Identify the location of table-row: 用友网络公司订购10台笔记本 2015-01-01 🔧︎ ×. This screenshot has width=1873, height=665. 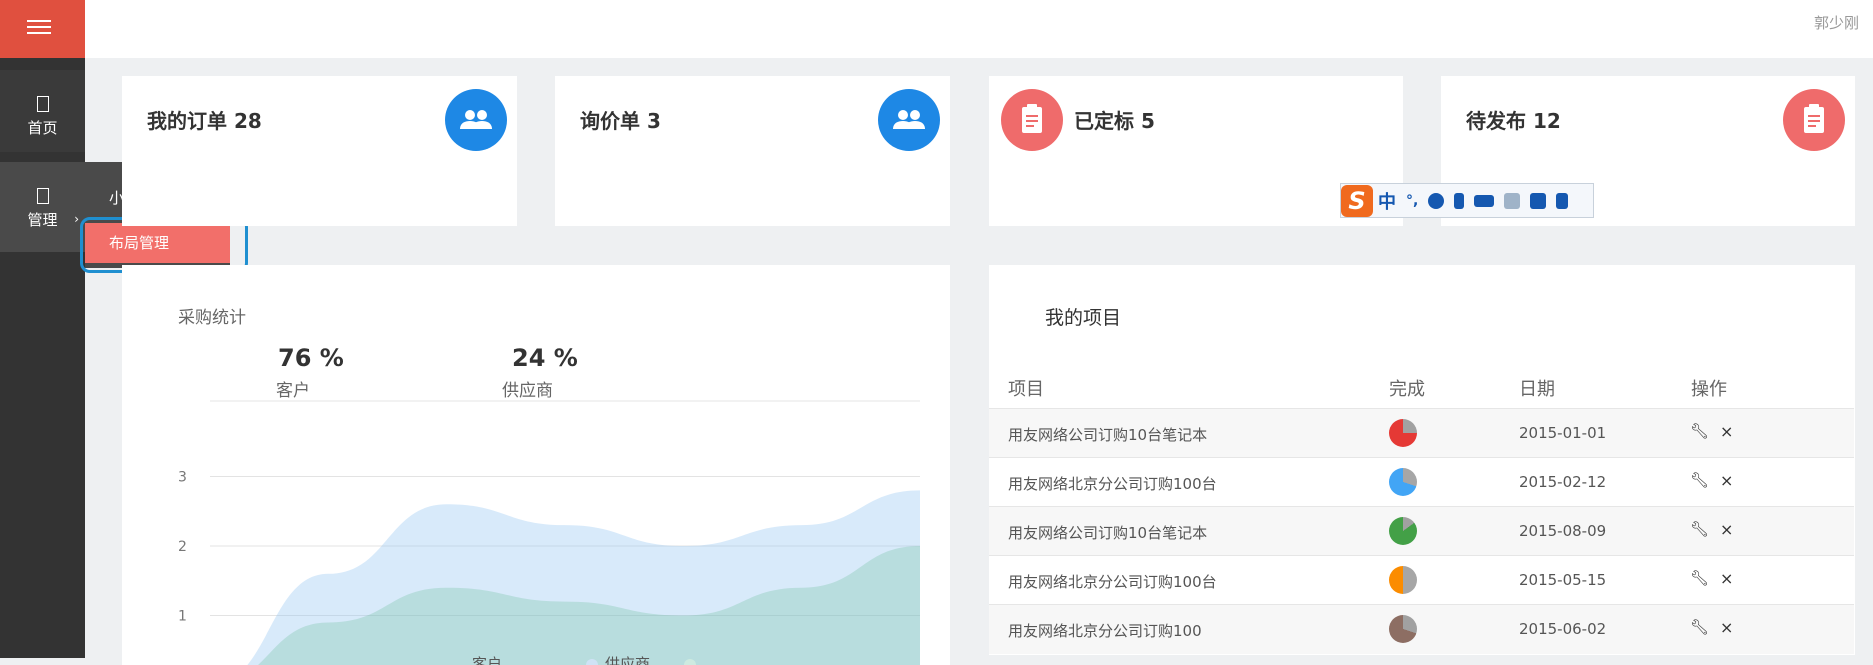
(1421, 433).